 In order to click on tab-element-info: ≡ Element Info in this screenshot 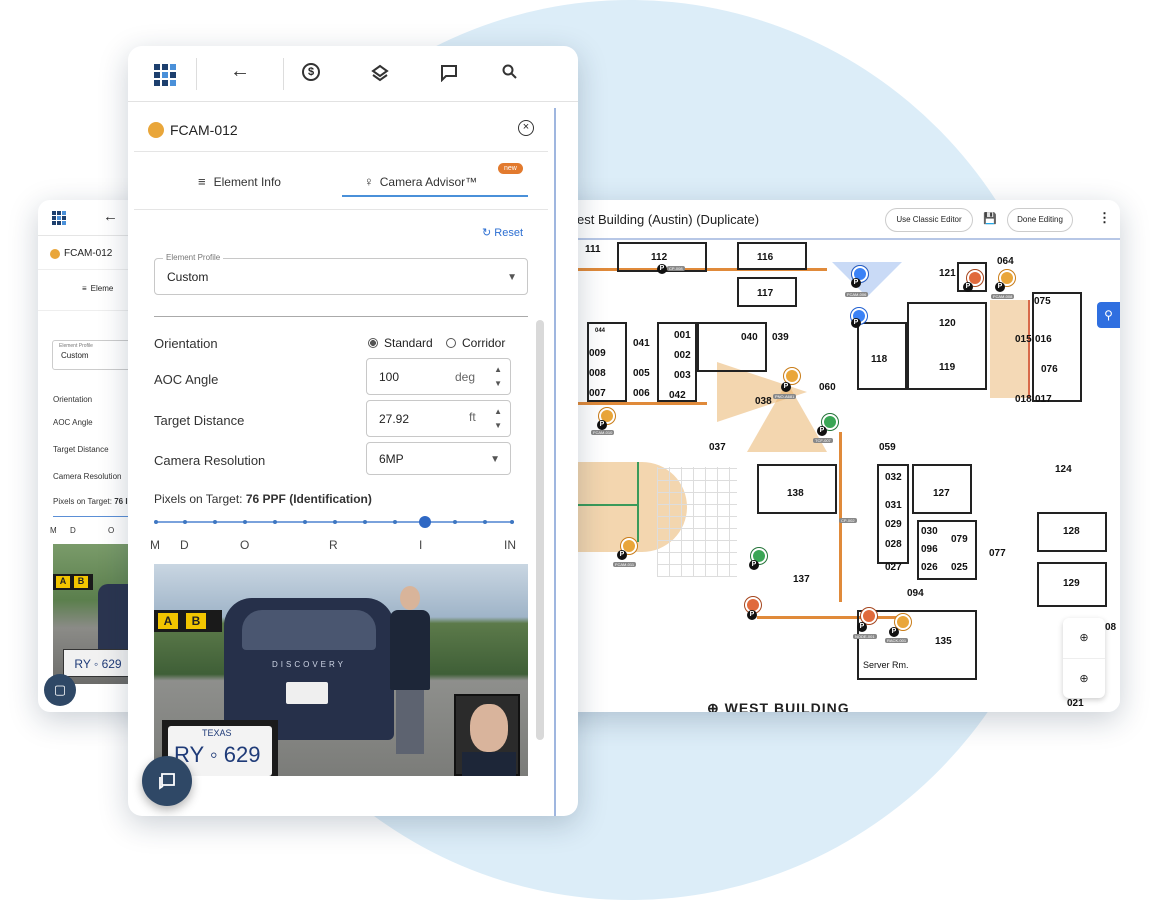, I will do `click(239, 181)`.